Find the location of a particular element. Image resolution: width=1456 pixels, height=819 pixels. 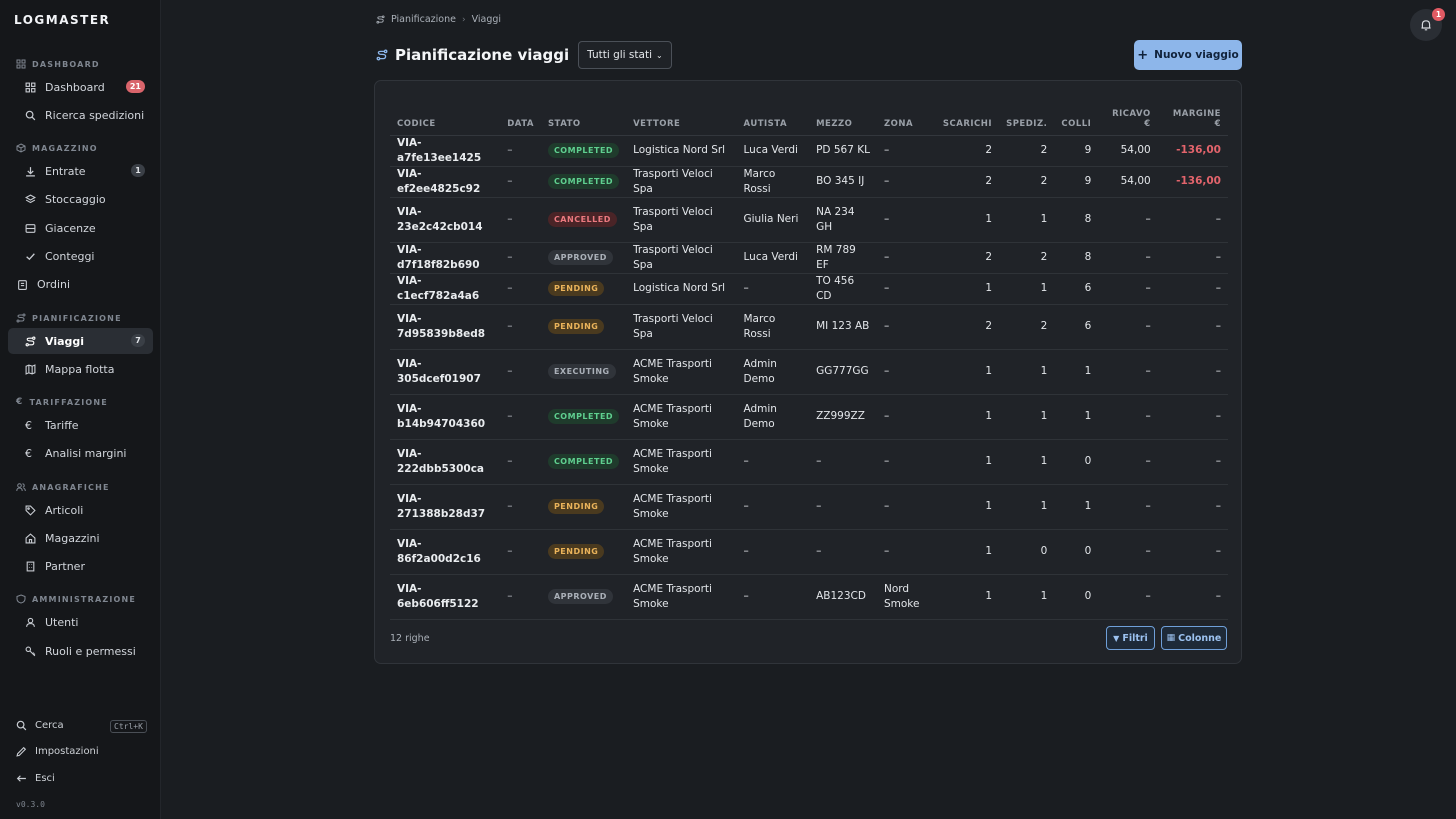

sidebar-item-magazzini: Magazzini is located at coordinates (80, 538).